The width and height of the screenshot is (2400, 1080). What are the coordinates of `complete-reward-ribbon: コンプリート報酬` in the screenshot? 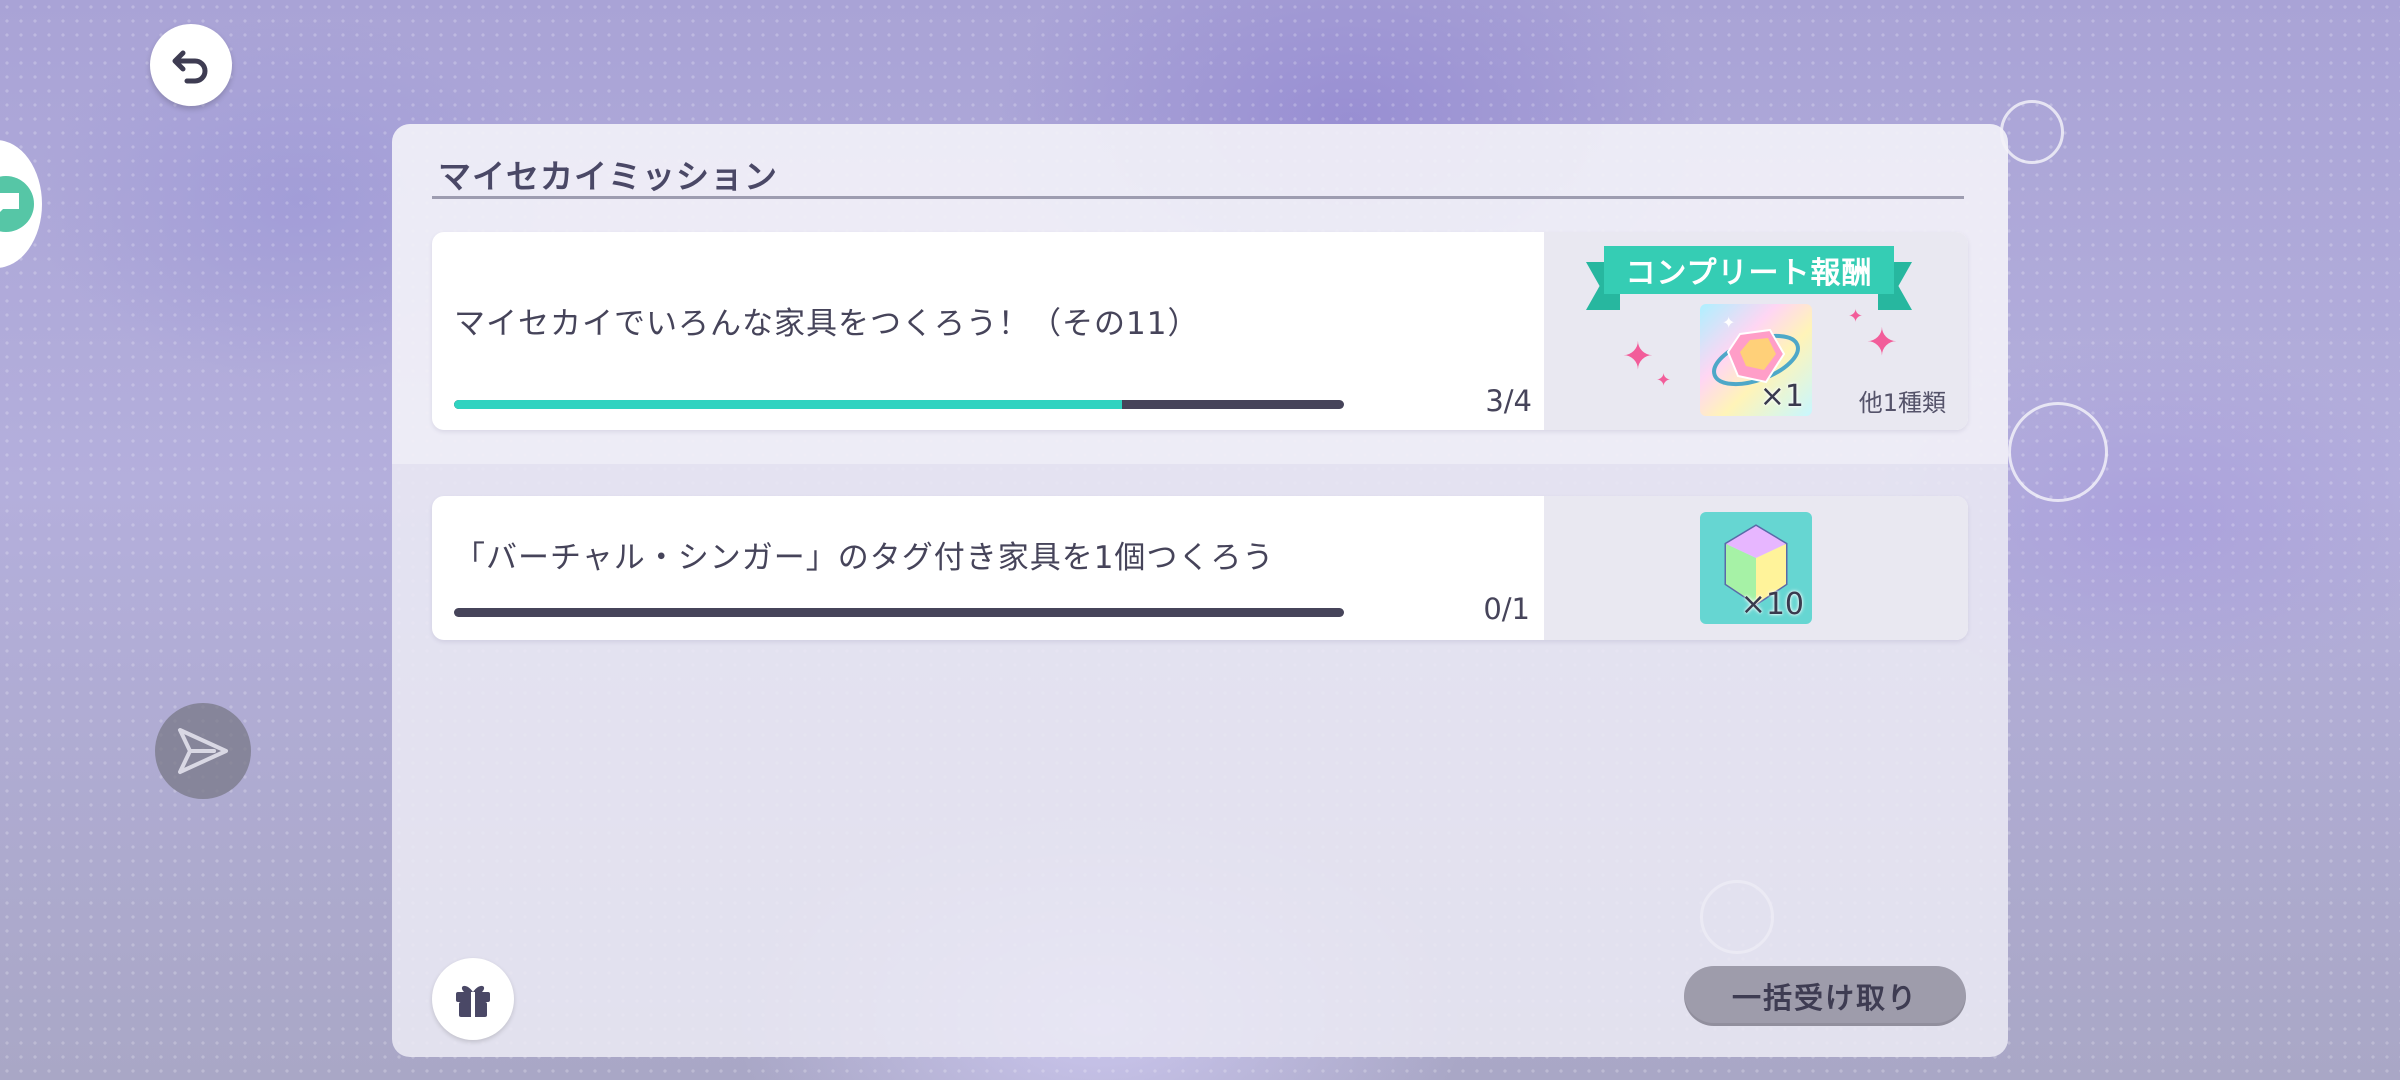 It's located at (1749, 278).